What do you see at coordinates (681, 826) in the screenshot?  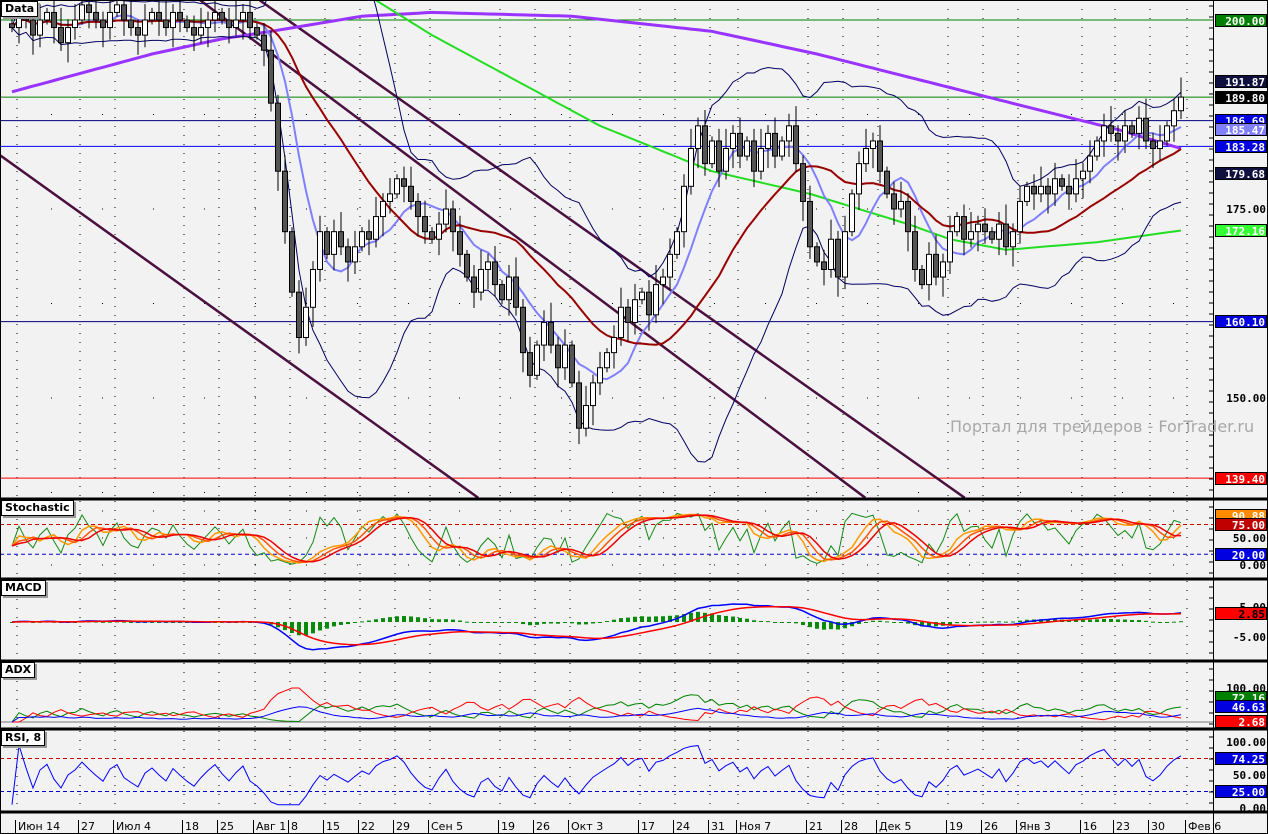 I see `date-label: 24` at bounding box center [681, 826].